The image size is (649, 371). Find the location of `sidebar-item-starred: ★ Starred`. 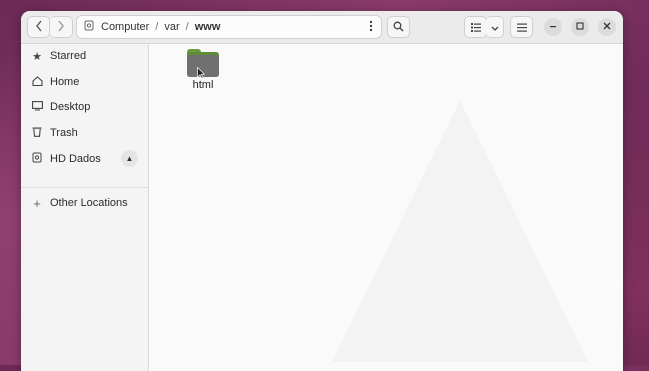

sidebar-item-starred: ★ Starred is located at coordinates (84, 56).